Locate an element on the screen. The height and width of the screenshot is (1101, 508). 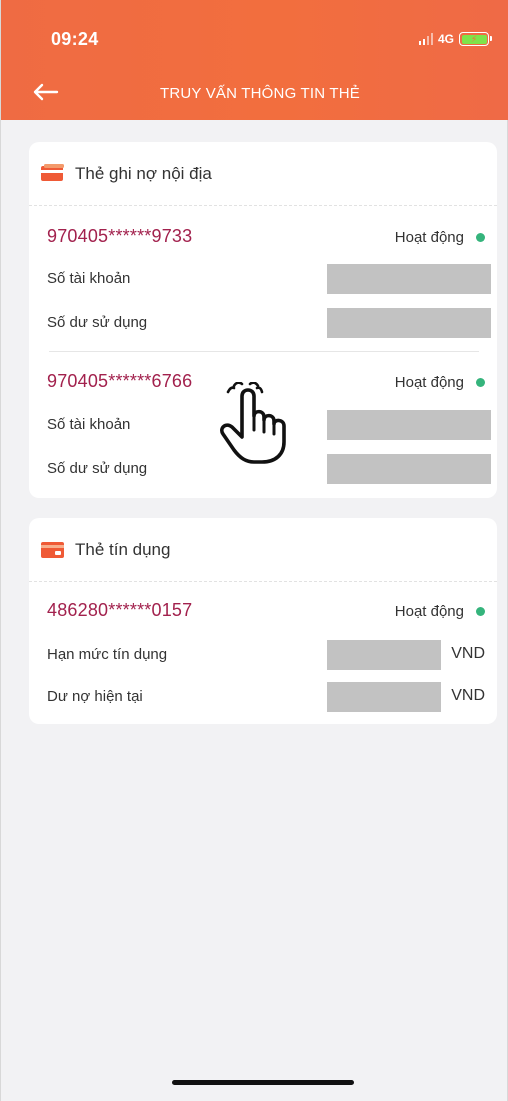
debit-section-header: Thẻ ghi nợ nội địa is located at coordinates (263, 174).